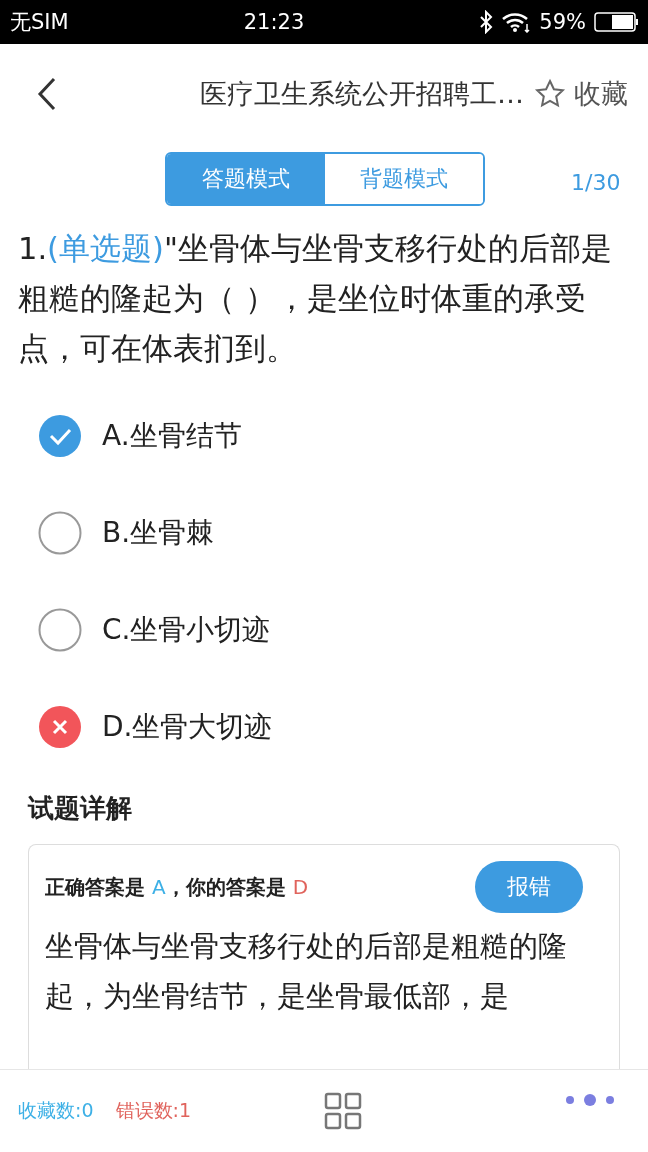  What do you see at coordinates (274, 22) in the screenshot?
I see `clock-text: 21:23` at bounding box center [274, 22].